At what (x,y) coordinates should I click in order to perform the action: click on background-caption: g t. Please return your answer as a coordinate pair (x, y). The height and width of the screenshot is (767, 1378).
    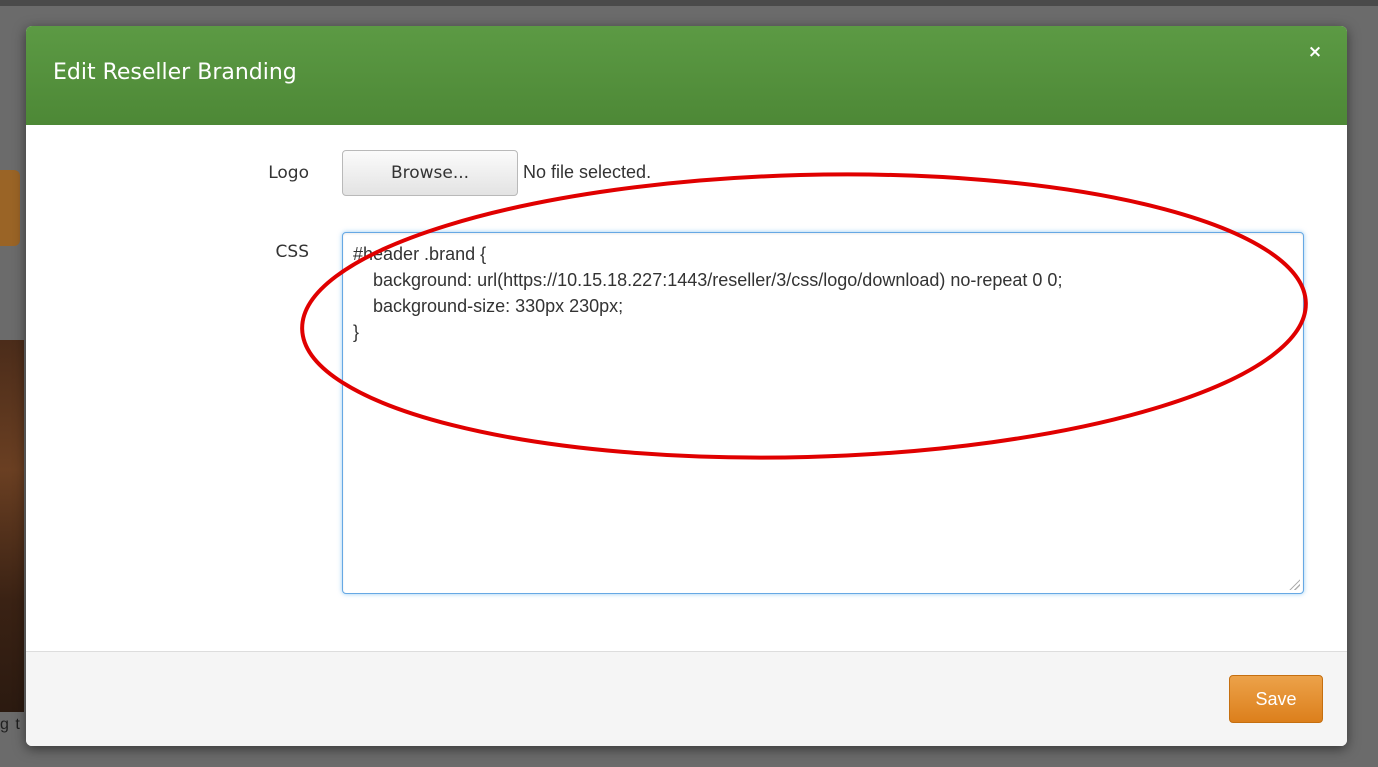
    Looking at the image, I should click on (10, 724).